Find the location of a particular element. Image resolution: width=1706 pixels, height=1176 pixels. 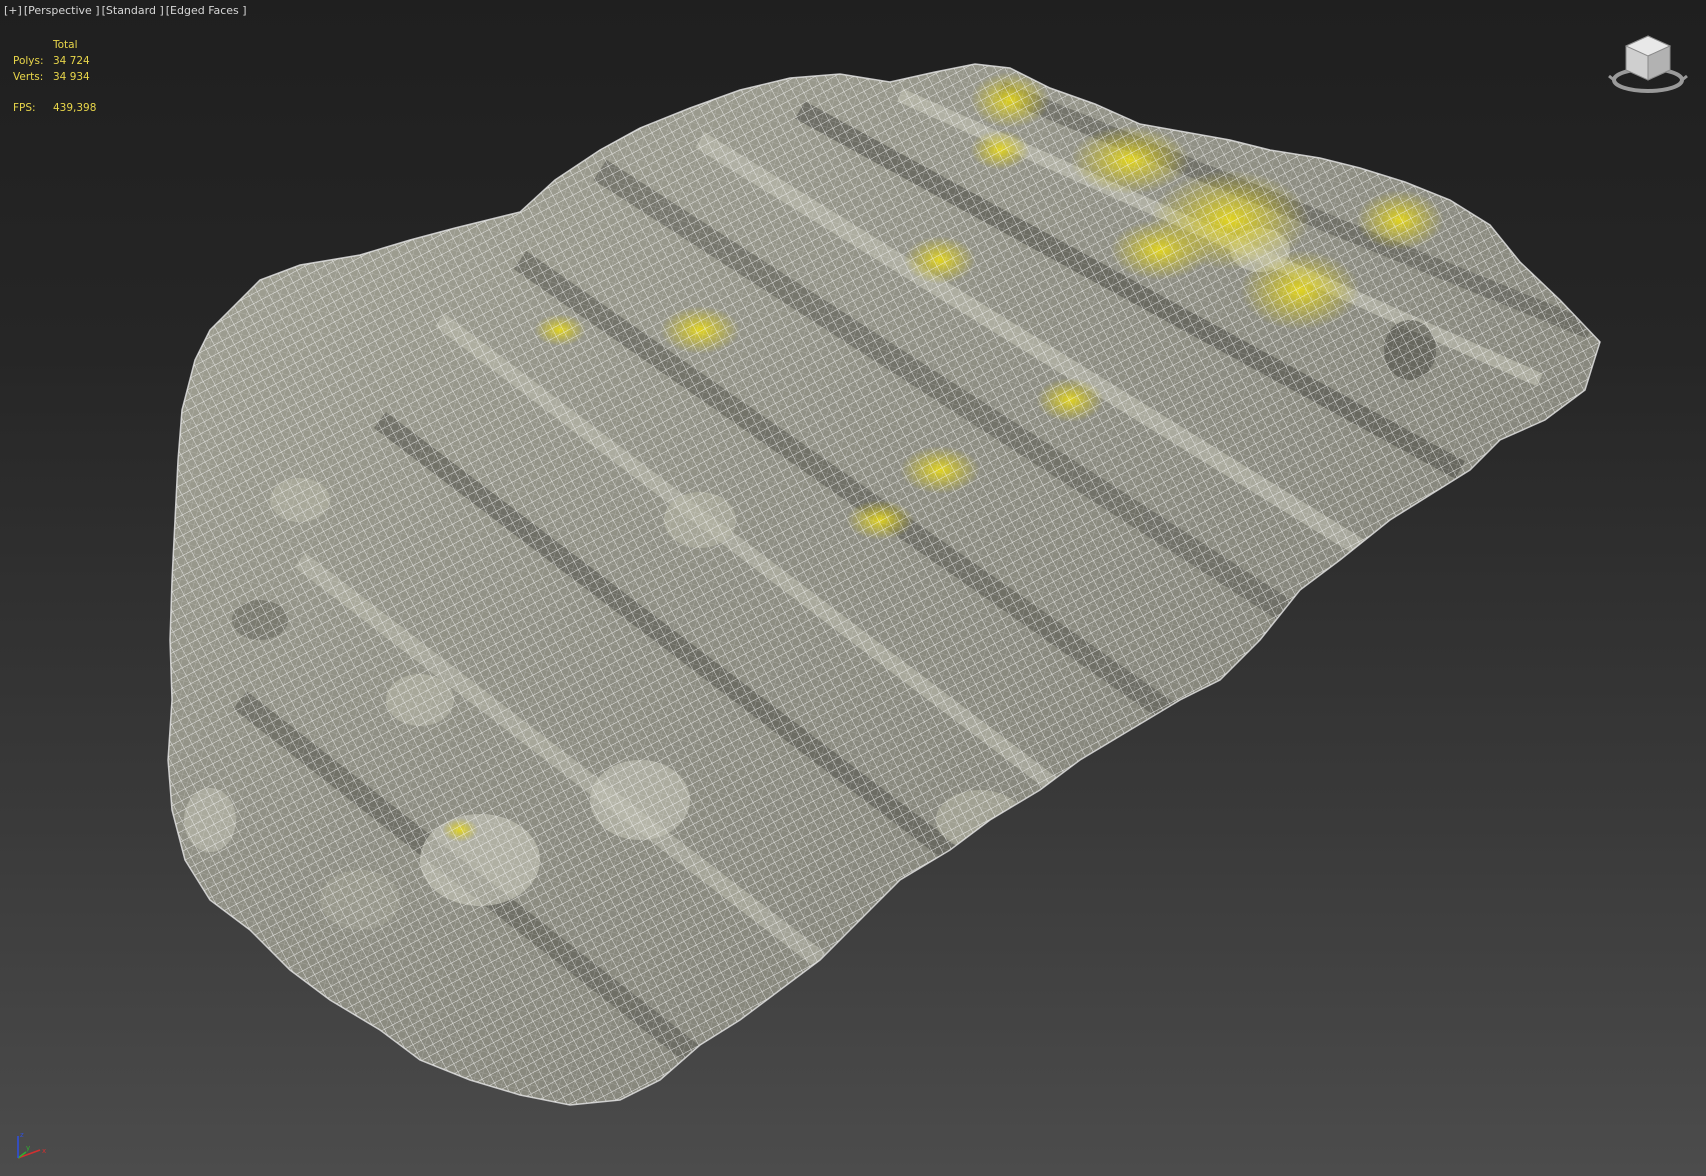

viewcube-icon is located at coordinates (1648, 65).